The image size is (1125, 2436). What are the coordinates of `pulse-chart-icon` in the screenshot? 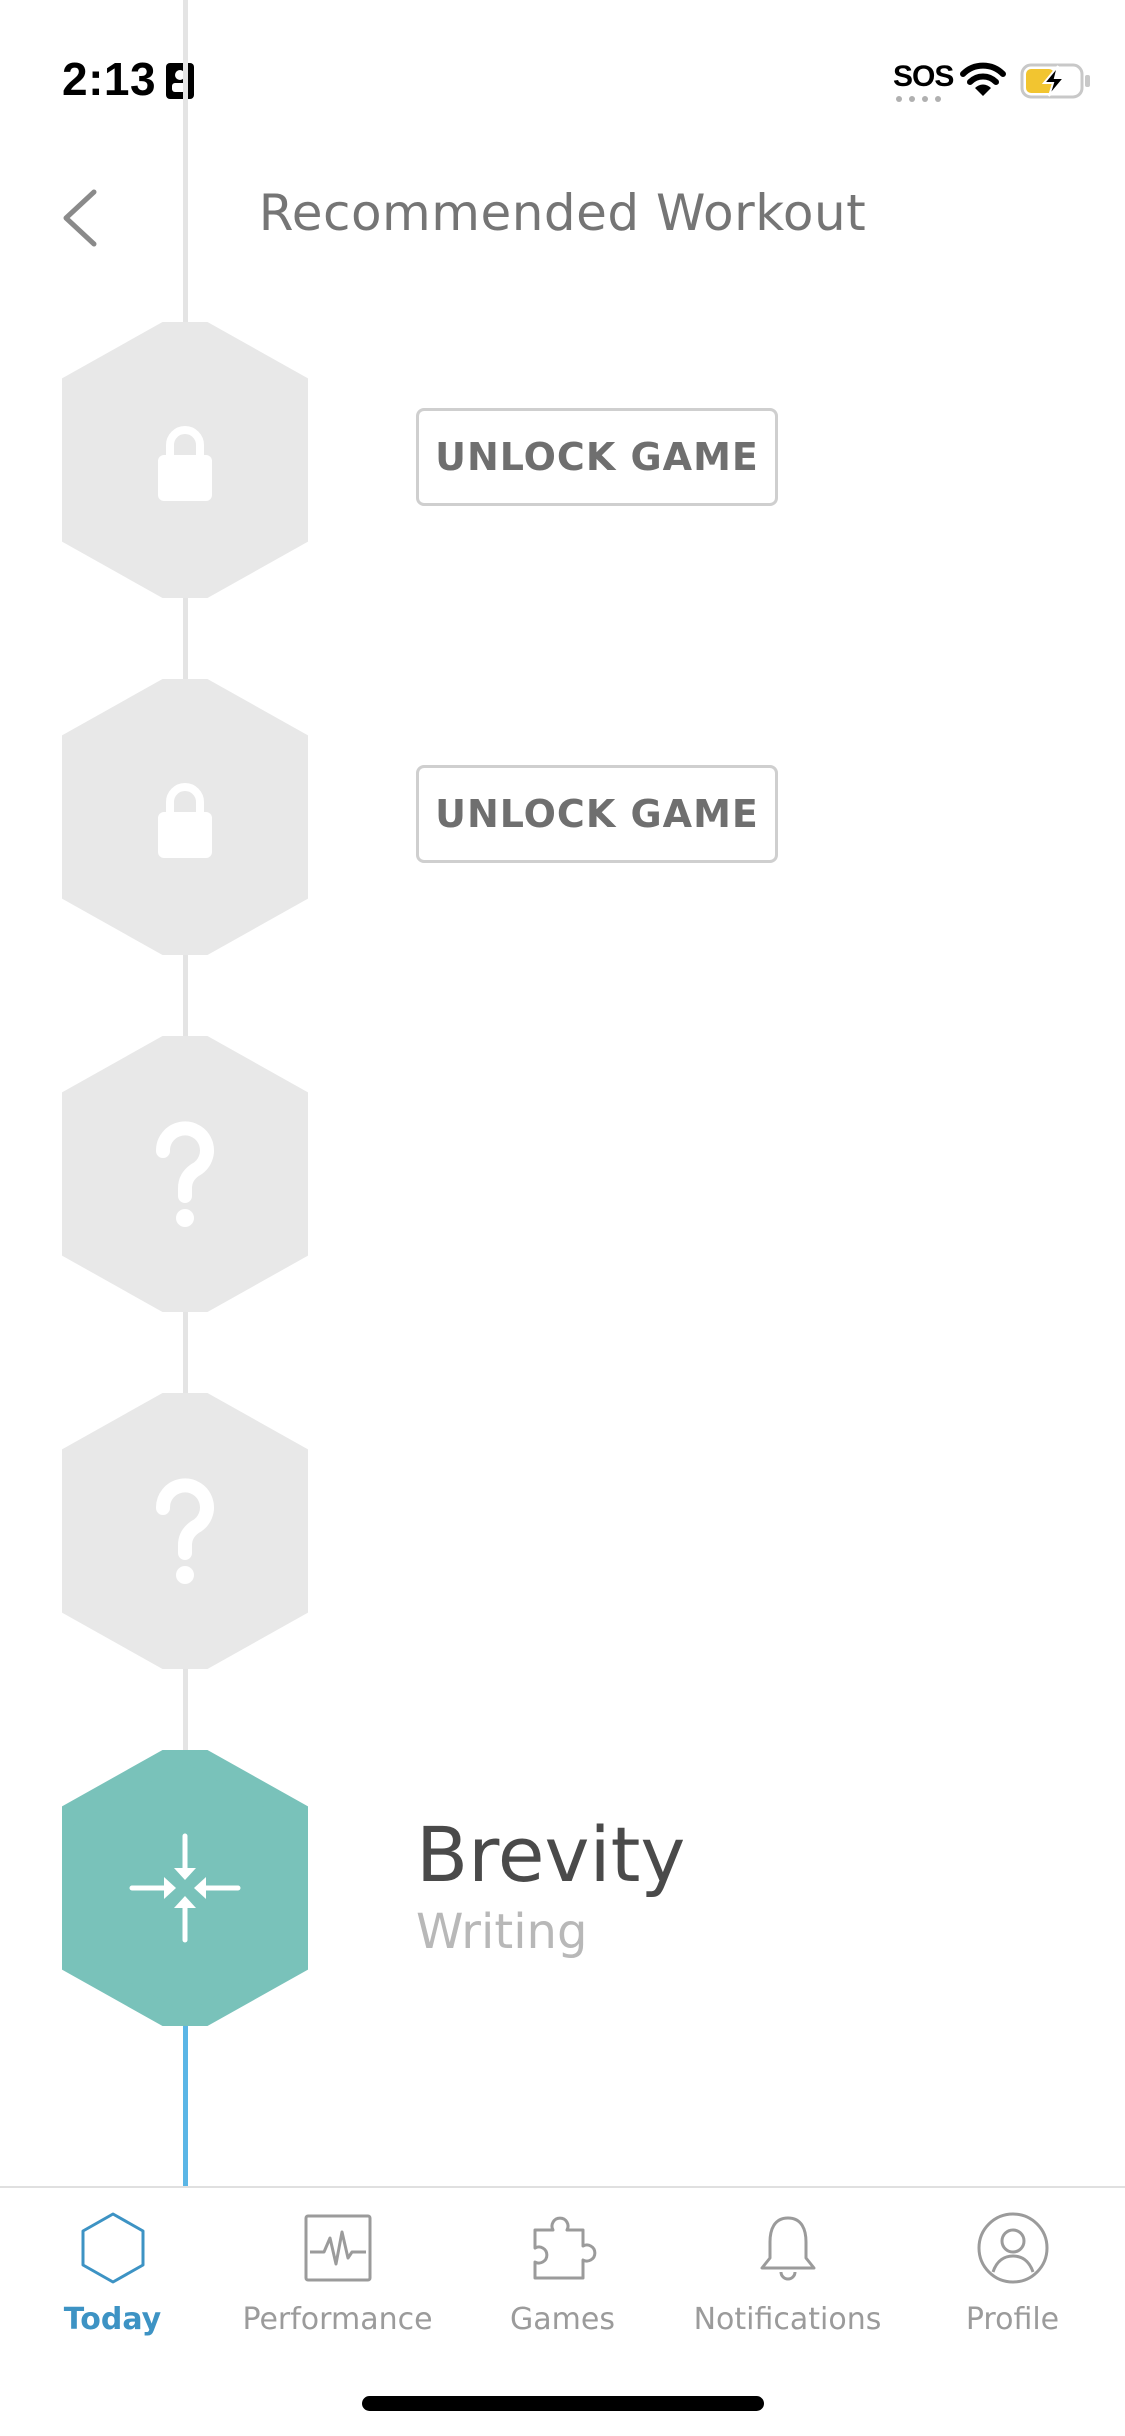 It's located at (337, 2248).